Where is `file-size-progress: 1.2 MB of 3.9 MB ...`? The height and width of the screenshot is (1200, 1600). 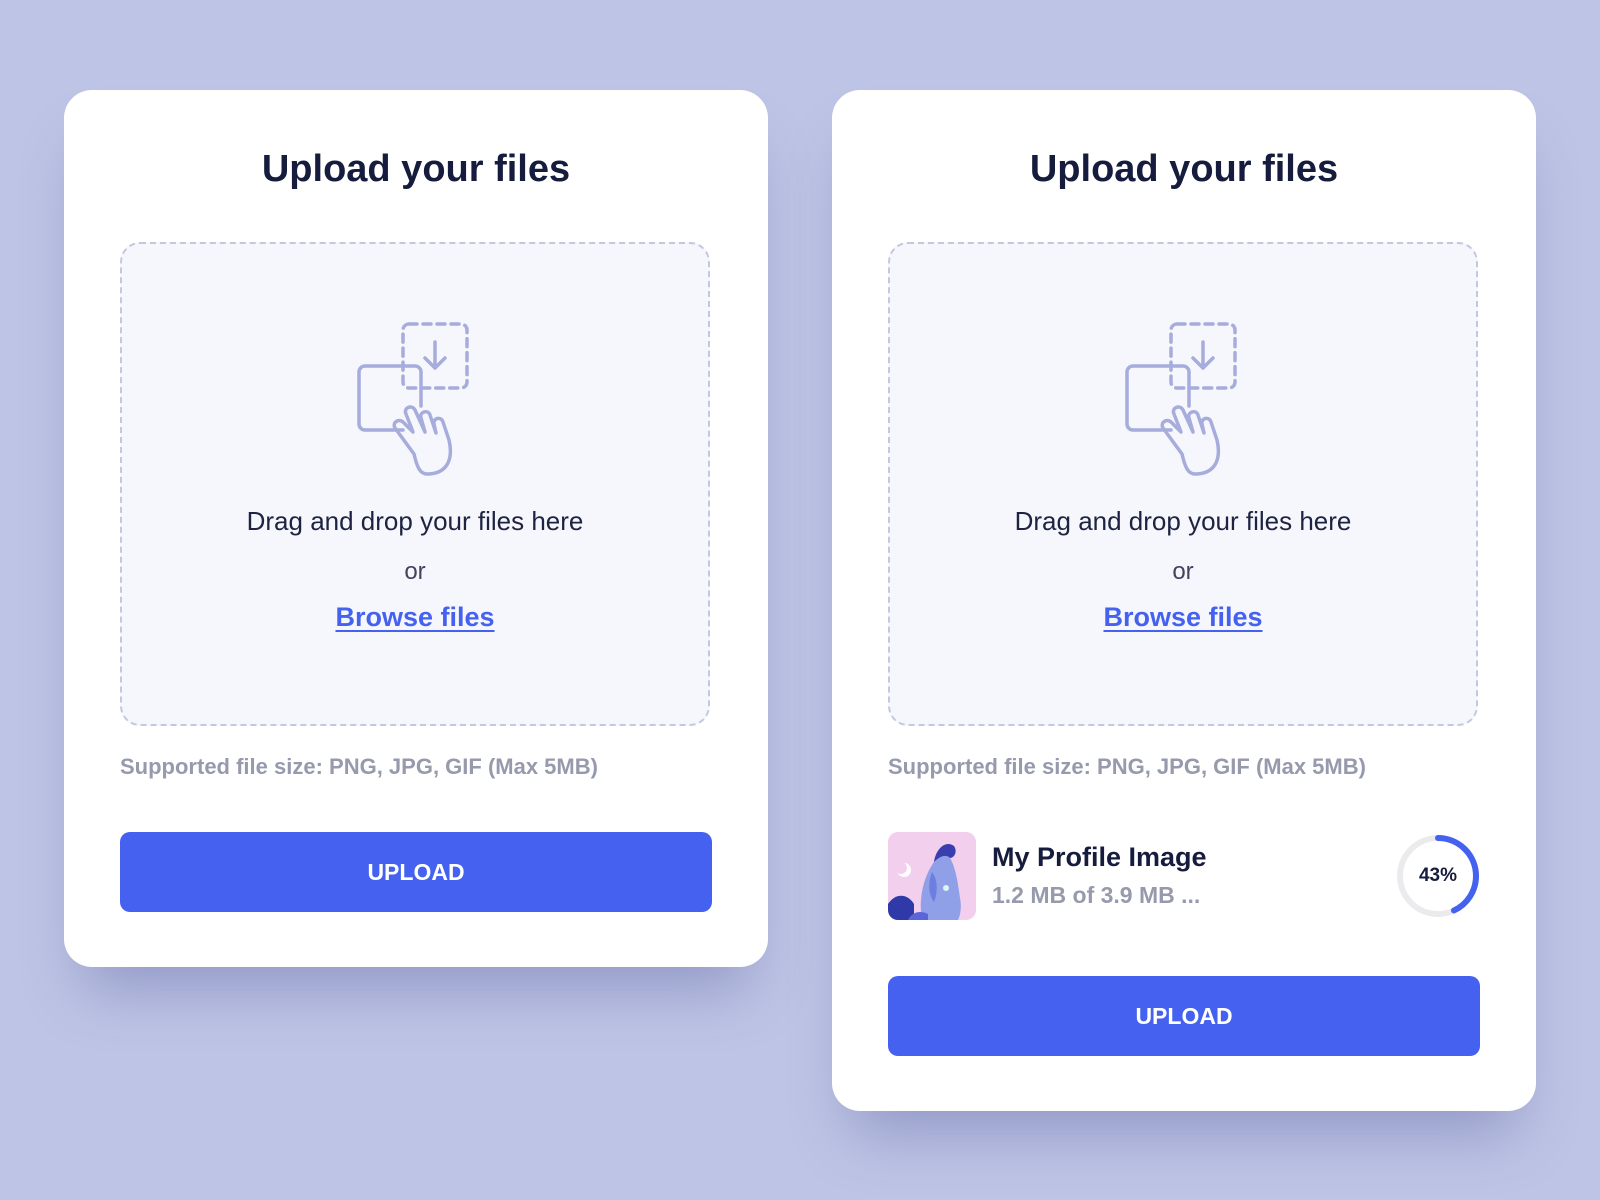
file-size-progress: 1.2 MB of 3.9 MB ... is located at coordinates (1096, 895).